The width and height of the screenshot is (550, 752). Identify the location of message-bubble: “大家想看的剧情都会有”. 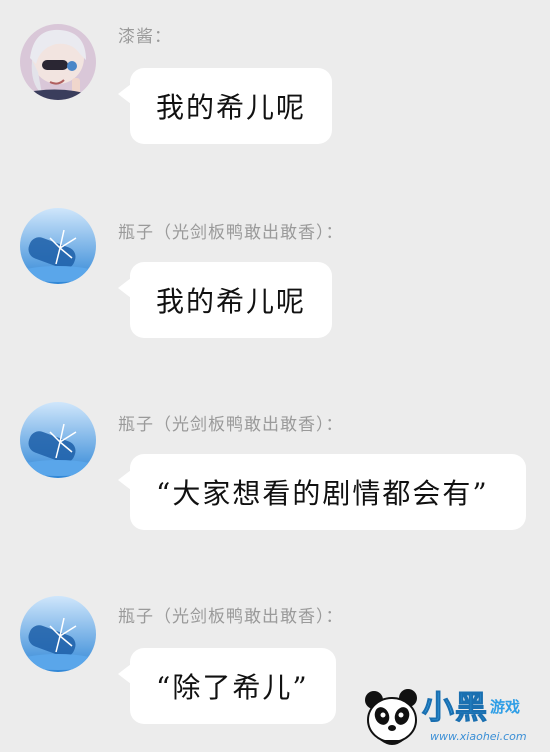
(322, 492).